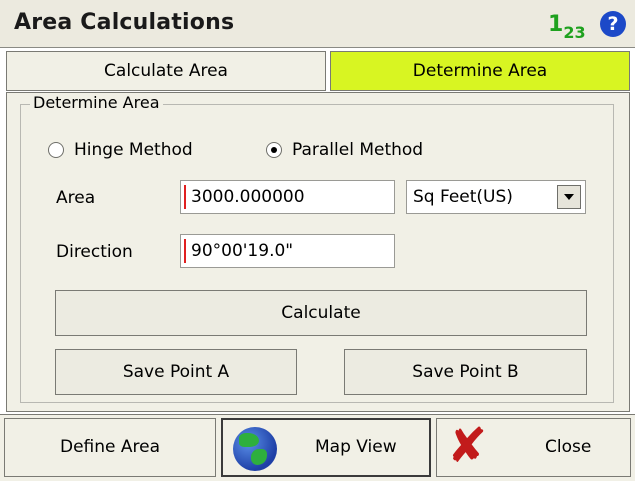 Image resolution: width=635 pixels, height=481 pixels. Describe the element at coordinates (274, 150) in the screenshot. I see `radio-checked-icon` at that location.